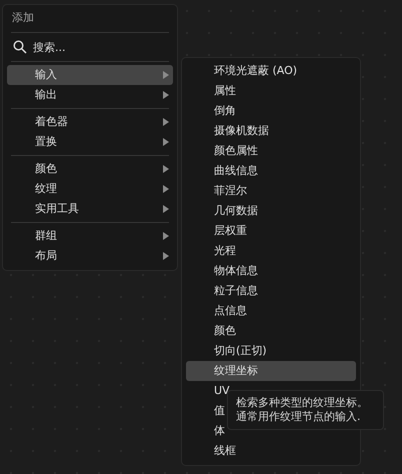 The width and height of the screenshot is (402, 474). I want to click on menu-item: 纹理, so click(90, 189).